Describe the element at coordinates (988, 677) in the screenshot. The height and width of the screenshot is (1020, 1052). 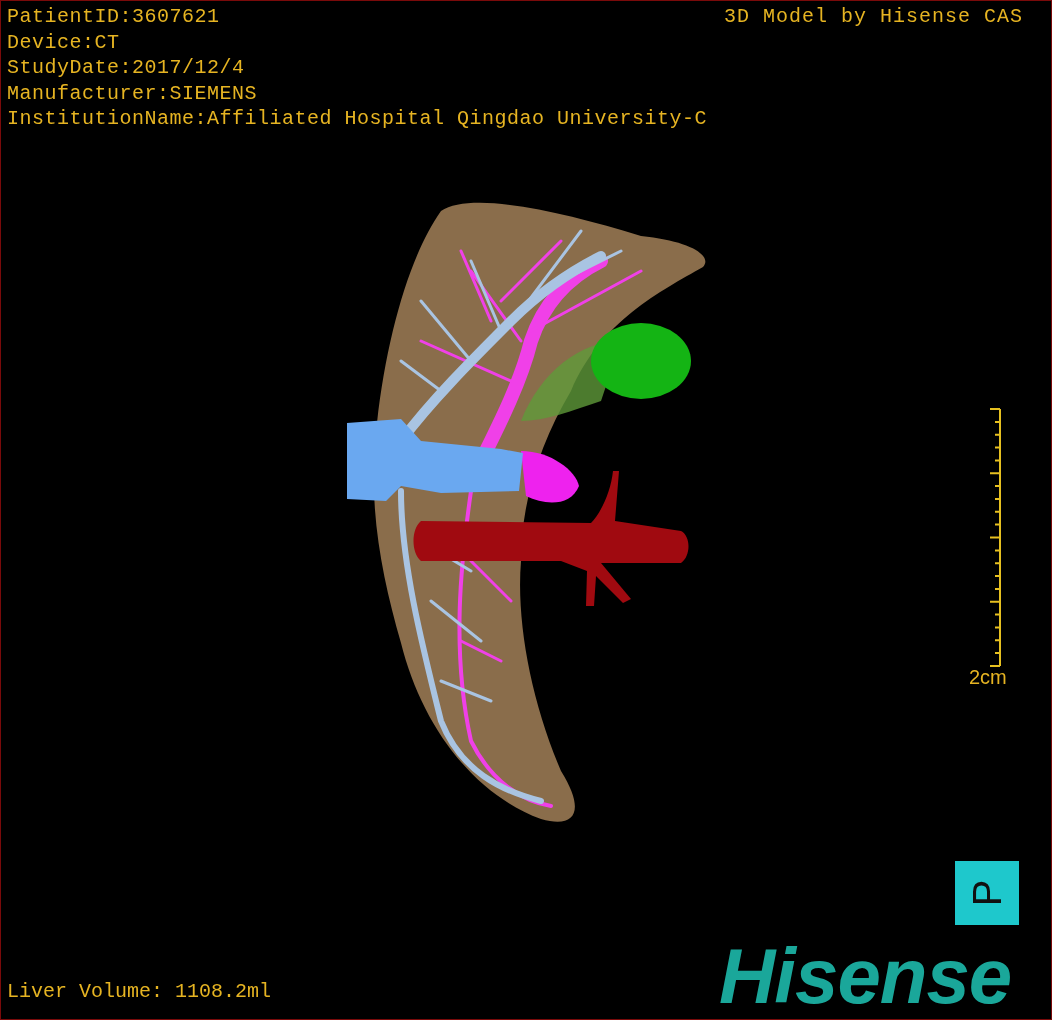
I see `scale-label: 2cm` at that location.